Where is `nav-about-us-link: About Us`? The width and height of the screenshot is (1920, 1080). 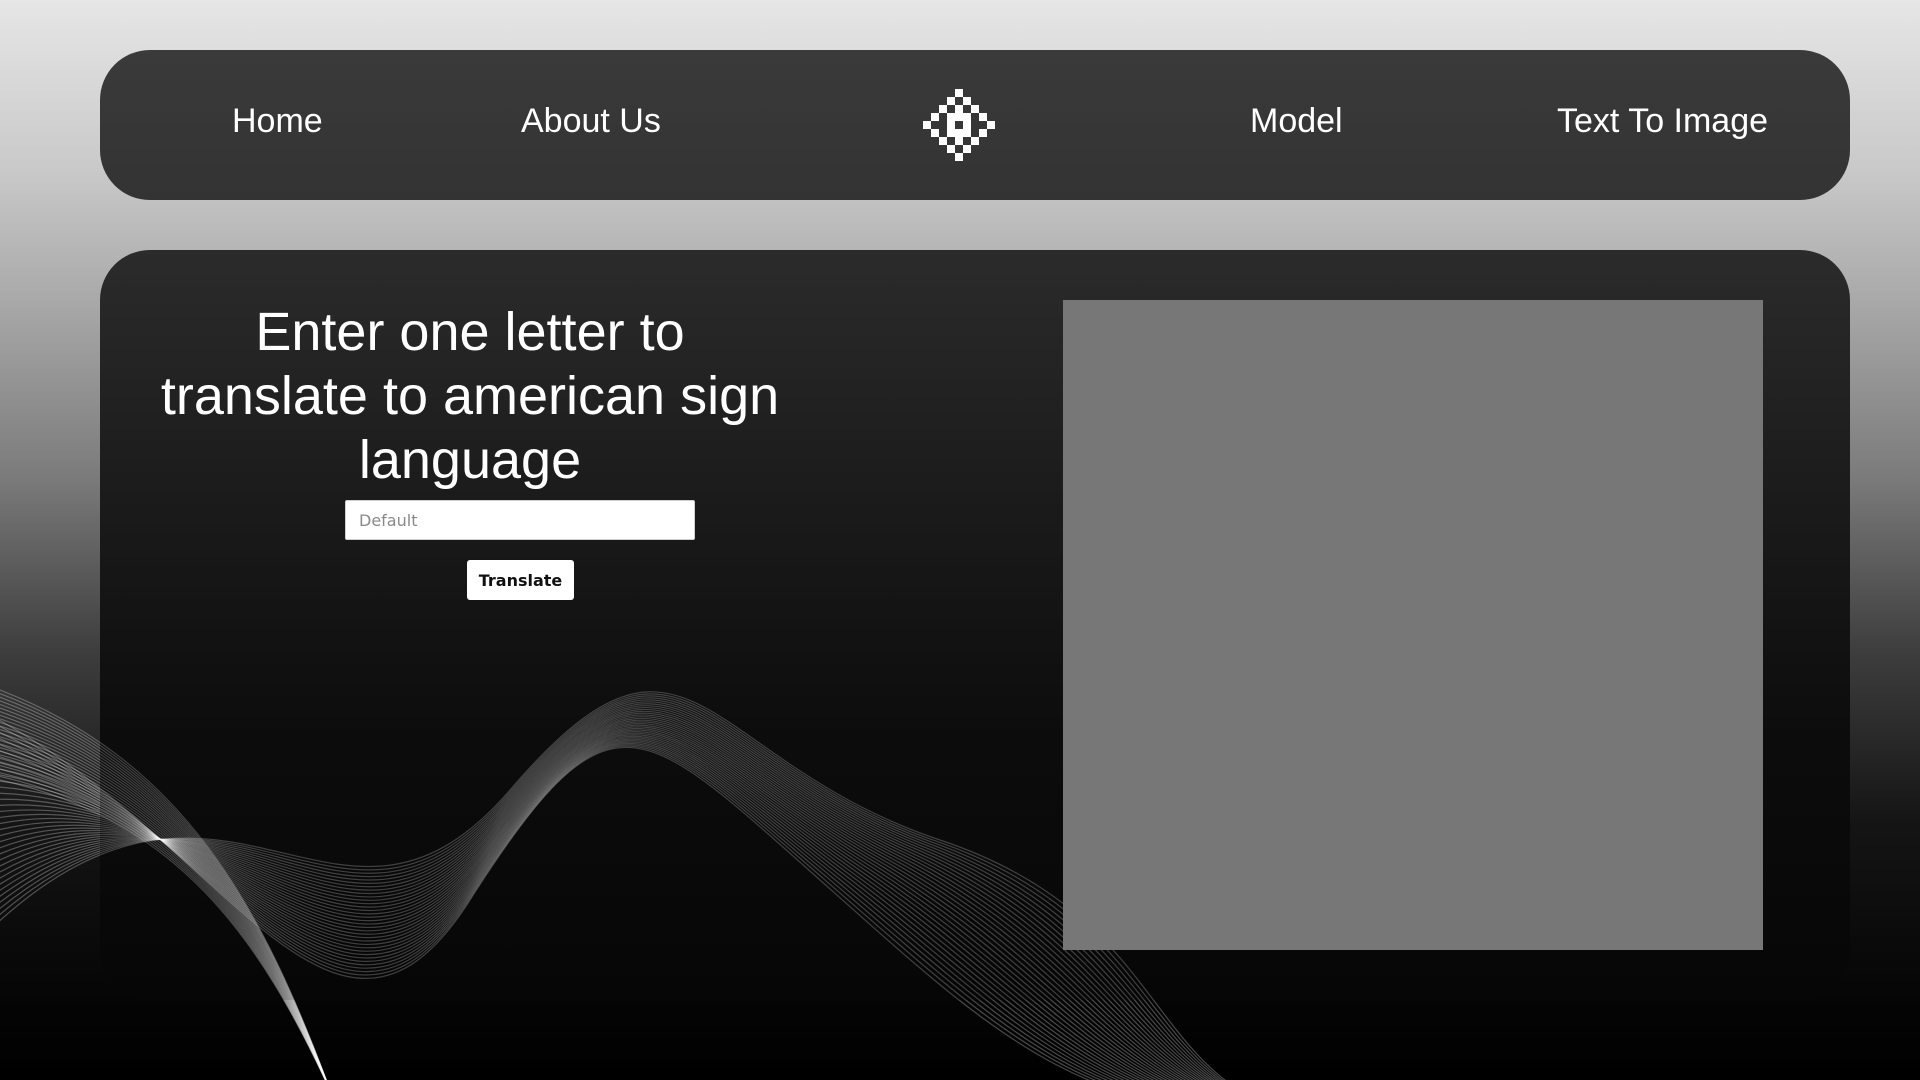
nav-about-us-link: About Us is located at coordinates (591, 121).